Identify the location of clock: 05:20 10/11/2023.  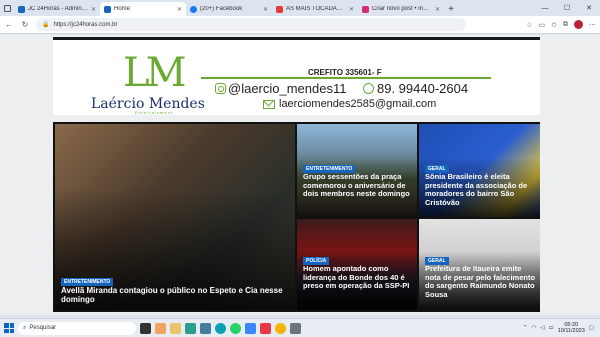
(571, 328).